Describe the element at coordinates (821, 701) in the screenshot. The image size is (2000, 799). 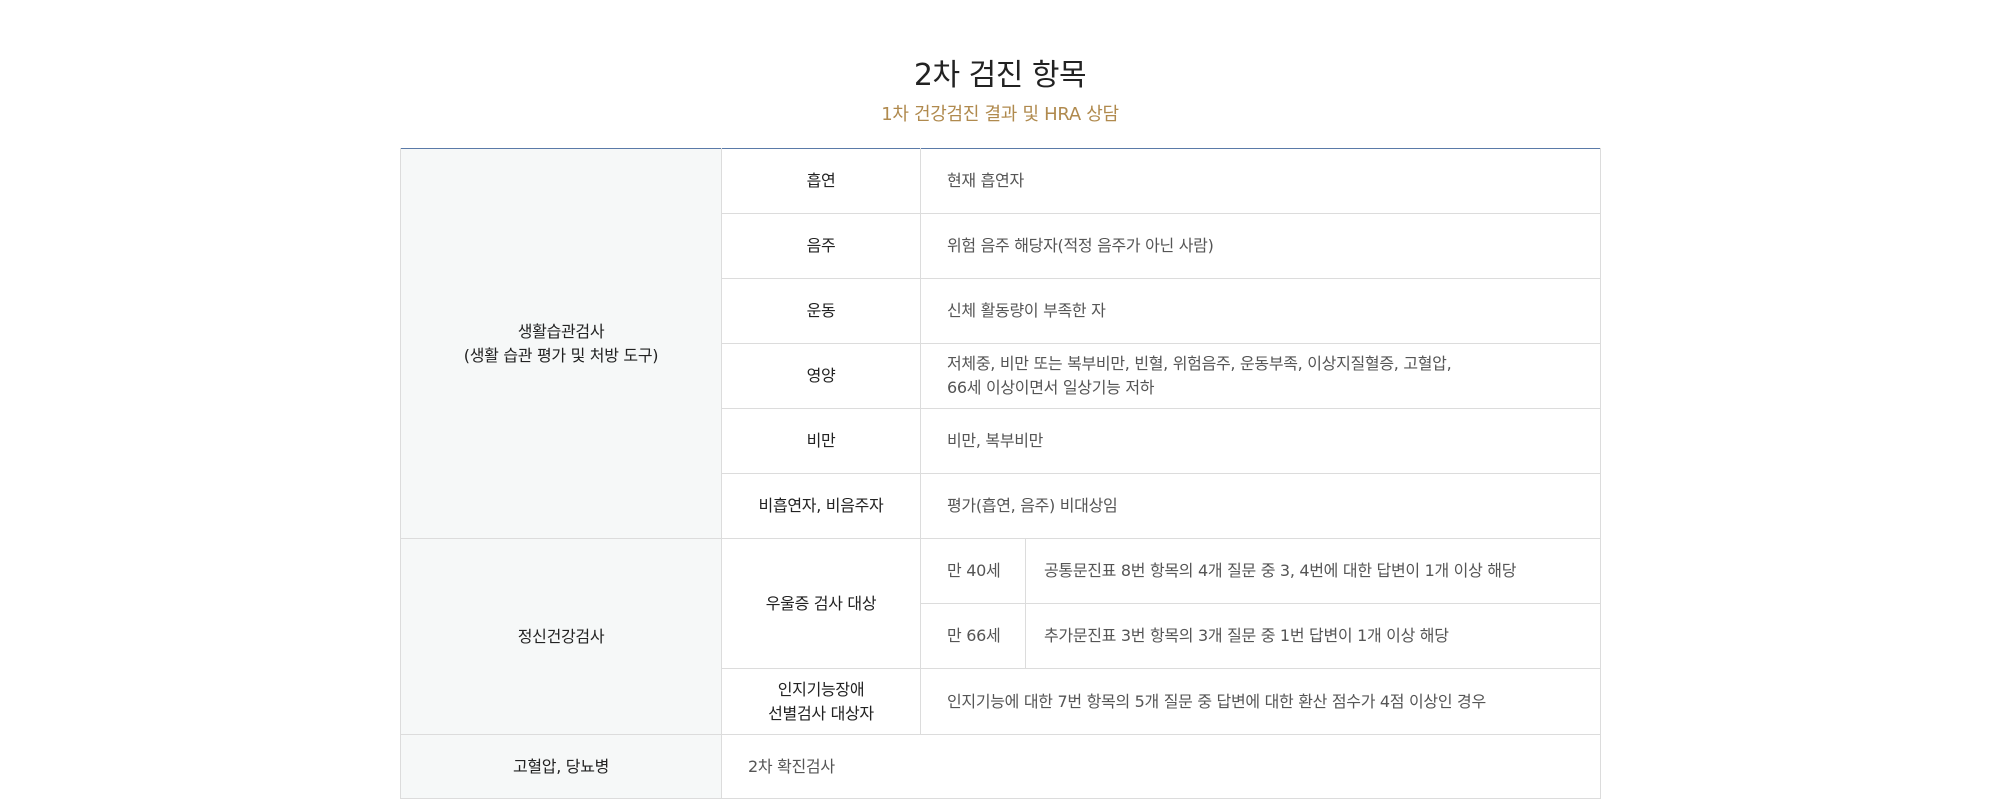
I see `item-label-cognitive: 인지기능장애 선별검사 대상자` at that location.